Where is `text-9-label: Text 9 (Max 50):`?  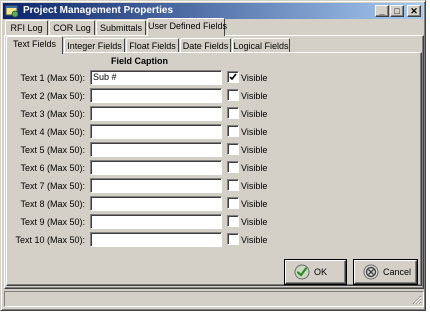
text-9-label: Text 9 (Max 50): is located at coordinates (52, 222).